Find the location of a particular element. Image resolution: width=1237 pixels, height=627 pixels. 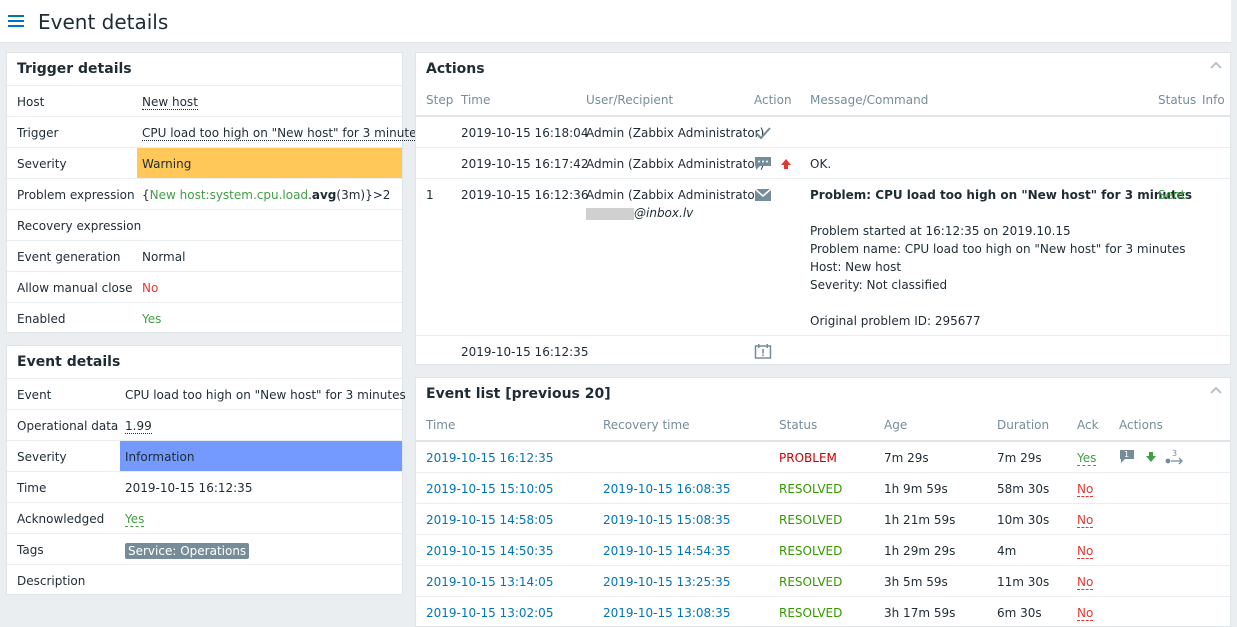

page-title: Event details is located at coordinates (103, 22).